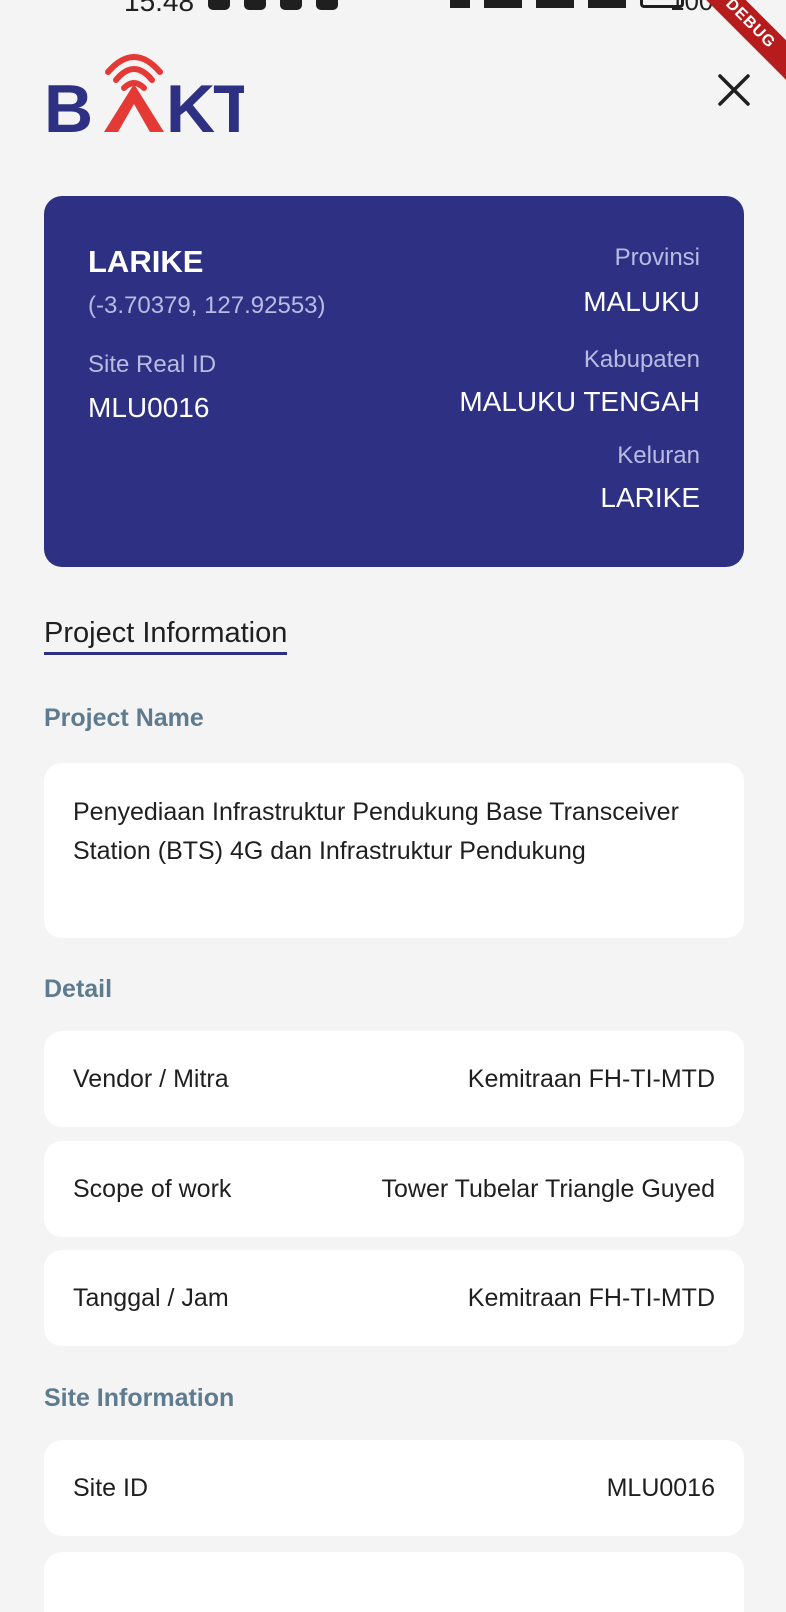 This screenshot has width=786, height=1612. I want to click on site-info-row-next, so click(394, 1582).